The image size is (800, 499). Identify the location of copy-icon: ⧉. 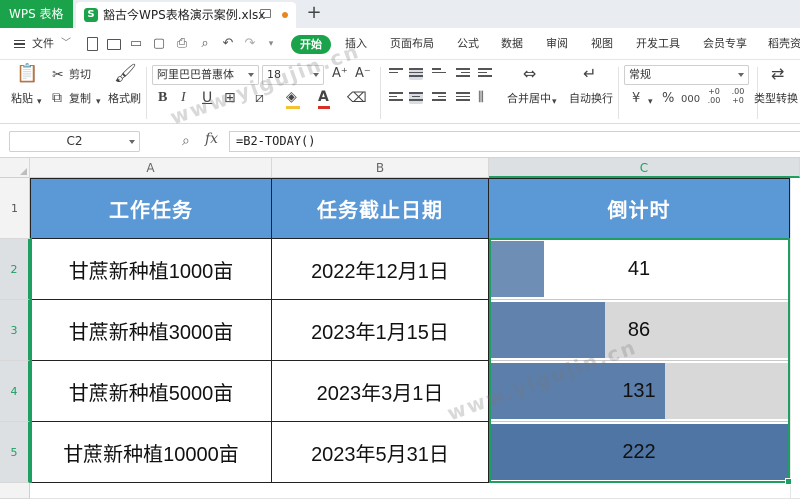
(57, 98).